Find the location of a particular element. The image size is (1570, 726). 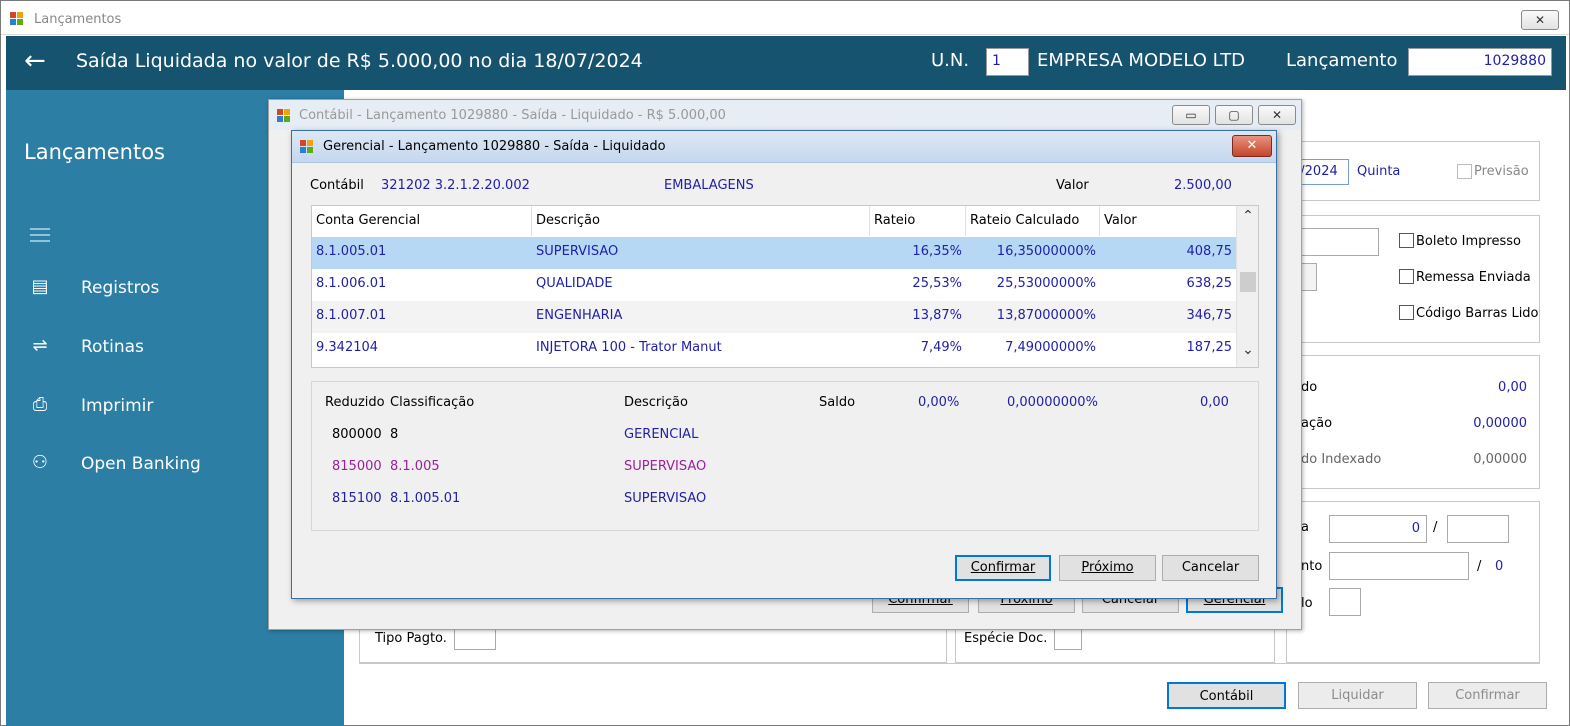

saldo-pct: 0,00% is located at coordinates (939, 402).